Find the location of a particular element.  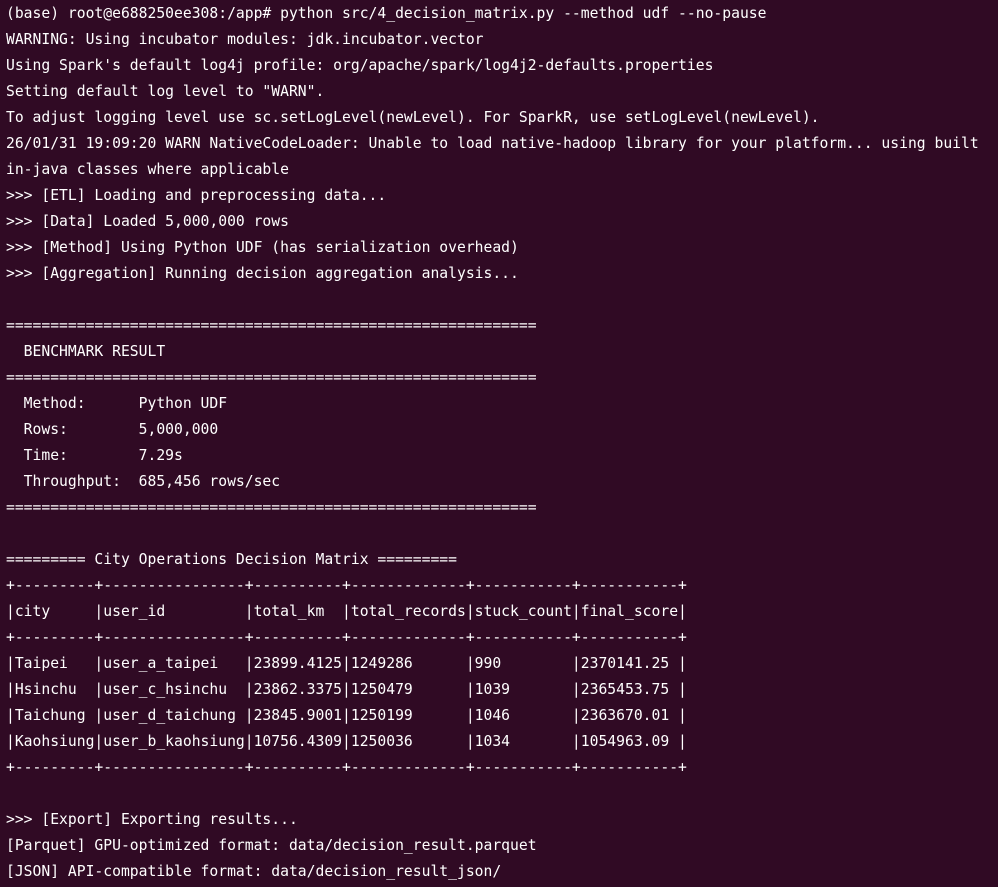

terminal-line: Setting default log level to "WARN". is located at coordinates (165, 91).